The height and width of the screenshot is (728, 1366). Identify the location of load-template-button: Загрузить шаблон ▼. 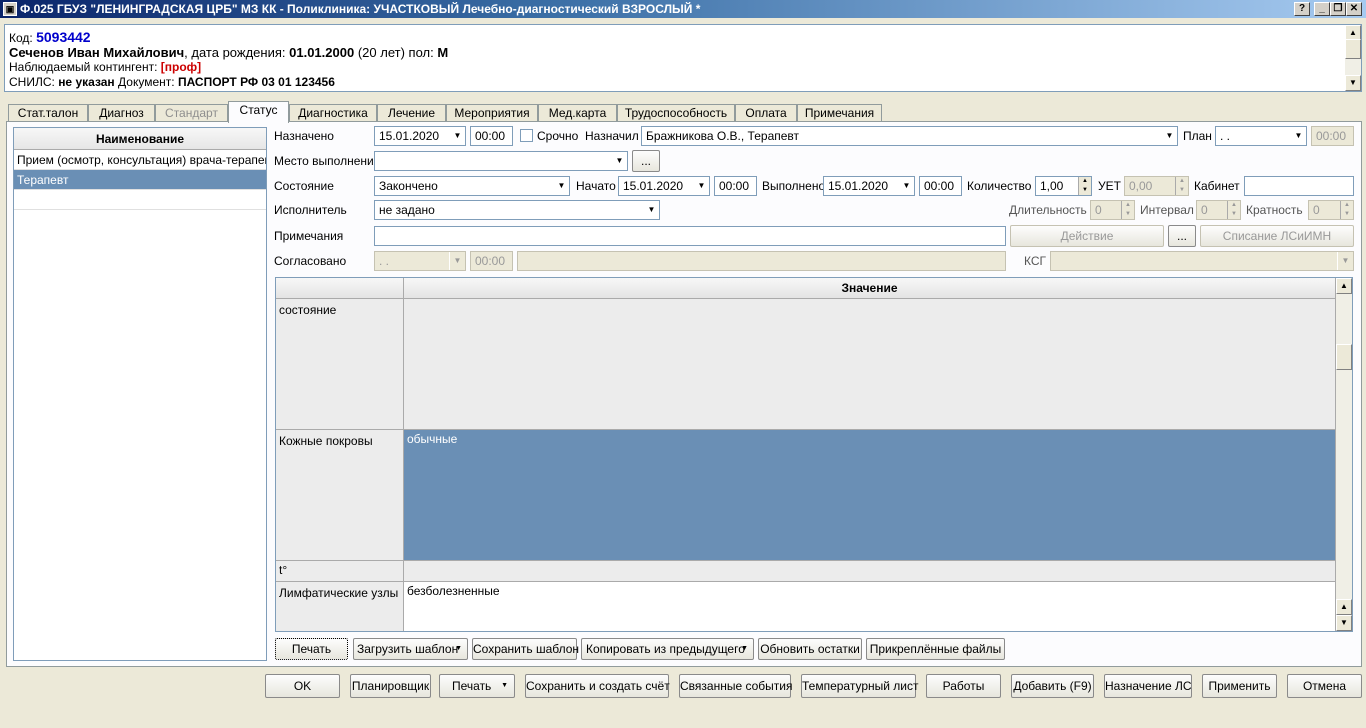
(410, 649).